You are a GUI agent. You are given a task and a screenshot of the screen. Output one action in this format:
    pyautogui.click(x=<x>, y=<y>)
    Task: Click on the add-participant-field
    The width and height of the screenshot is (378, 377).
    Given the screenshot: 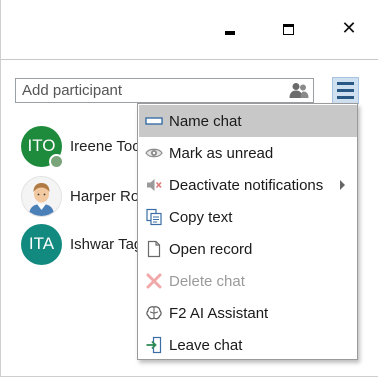 What is the action you would take?
    pyautogui.click(x=164, y=90)
    